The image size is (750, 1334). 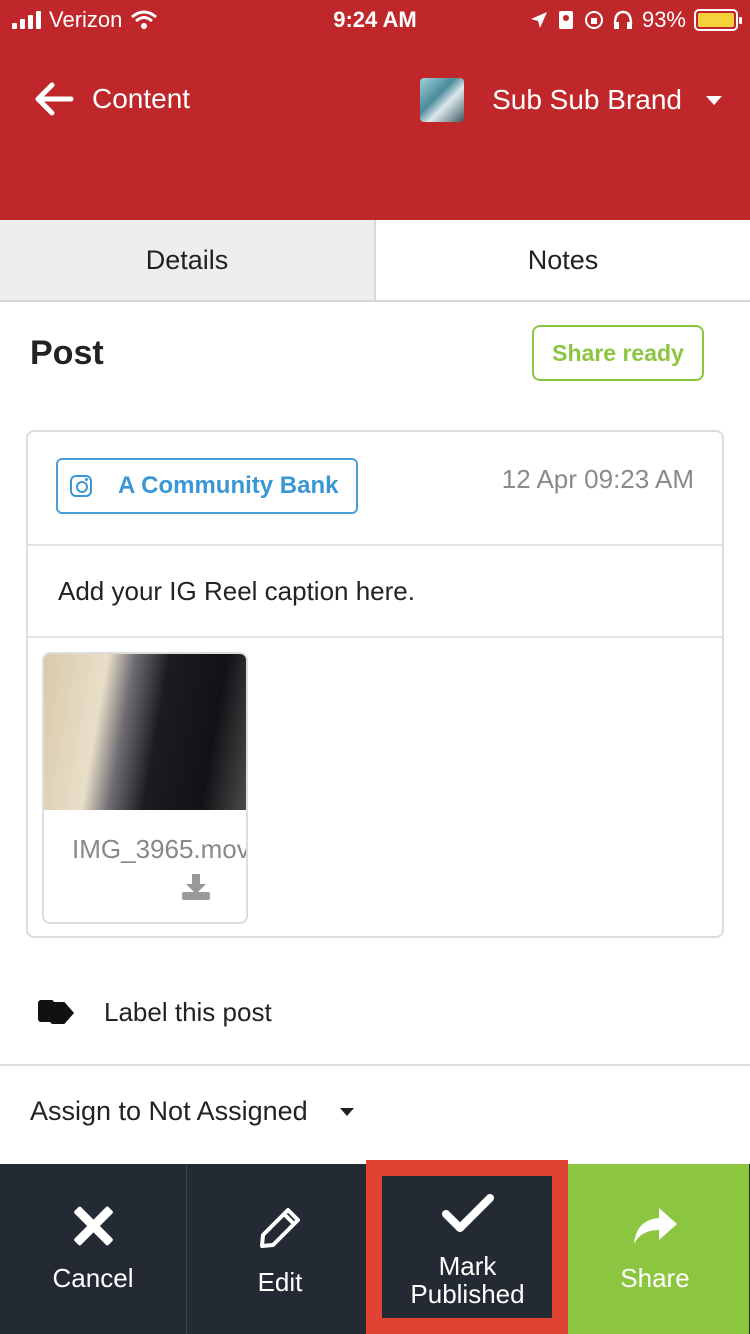 What do you see at coordinates (593, 20) in the screenshot?
I see `rotation-lock-icon` at bounding box center [593, 20].